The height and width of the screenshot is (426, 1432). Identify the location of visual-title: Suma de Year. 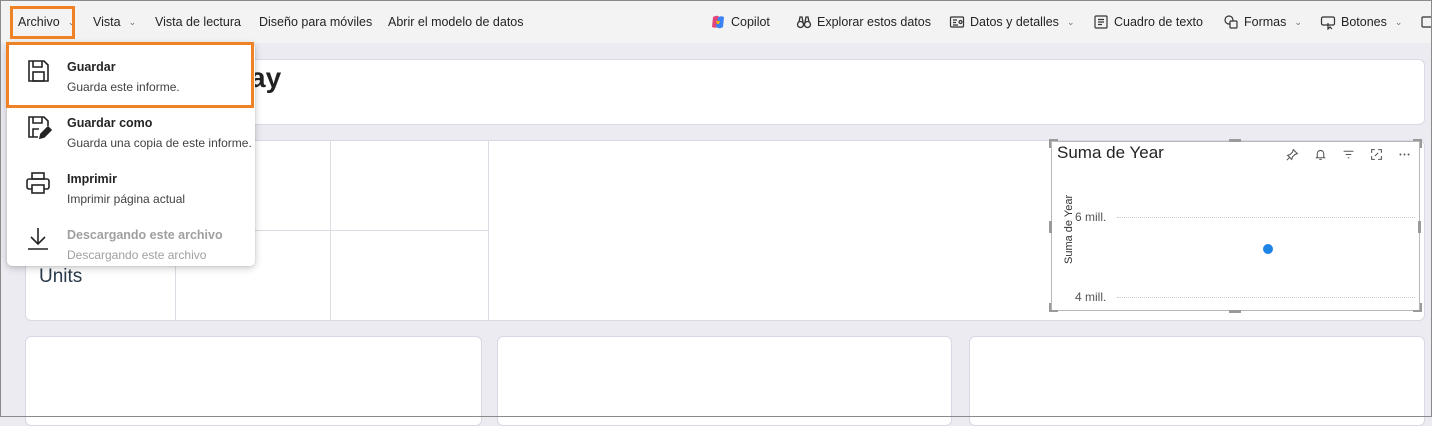
(1110, 152).